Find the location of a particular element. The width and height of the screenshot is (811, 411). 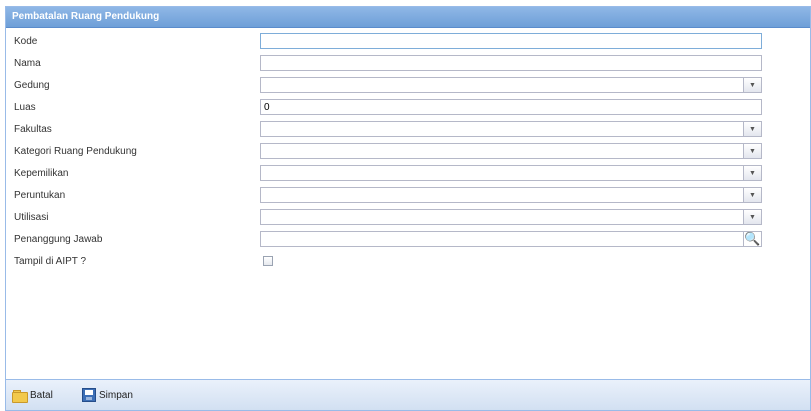

fakultas-dropdown-icon: ▼ is located at coordinates (753, 129).